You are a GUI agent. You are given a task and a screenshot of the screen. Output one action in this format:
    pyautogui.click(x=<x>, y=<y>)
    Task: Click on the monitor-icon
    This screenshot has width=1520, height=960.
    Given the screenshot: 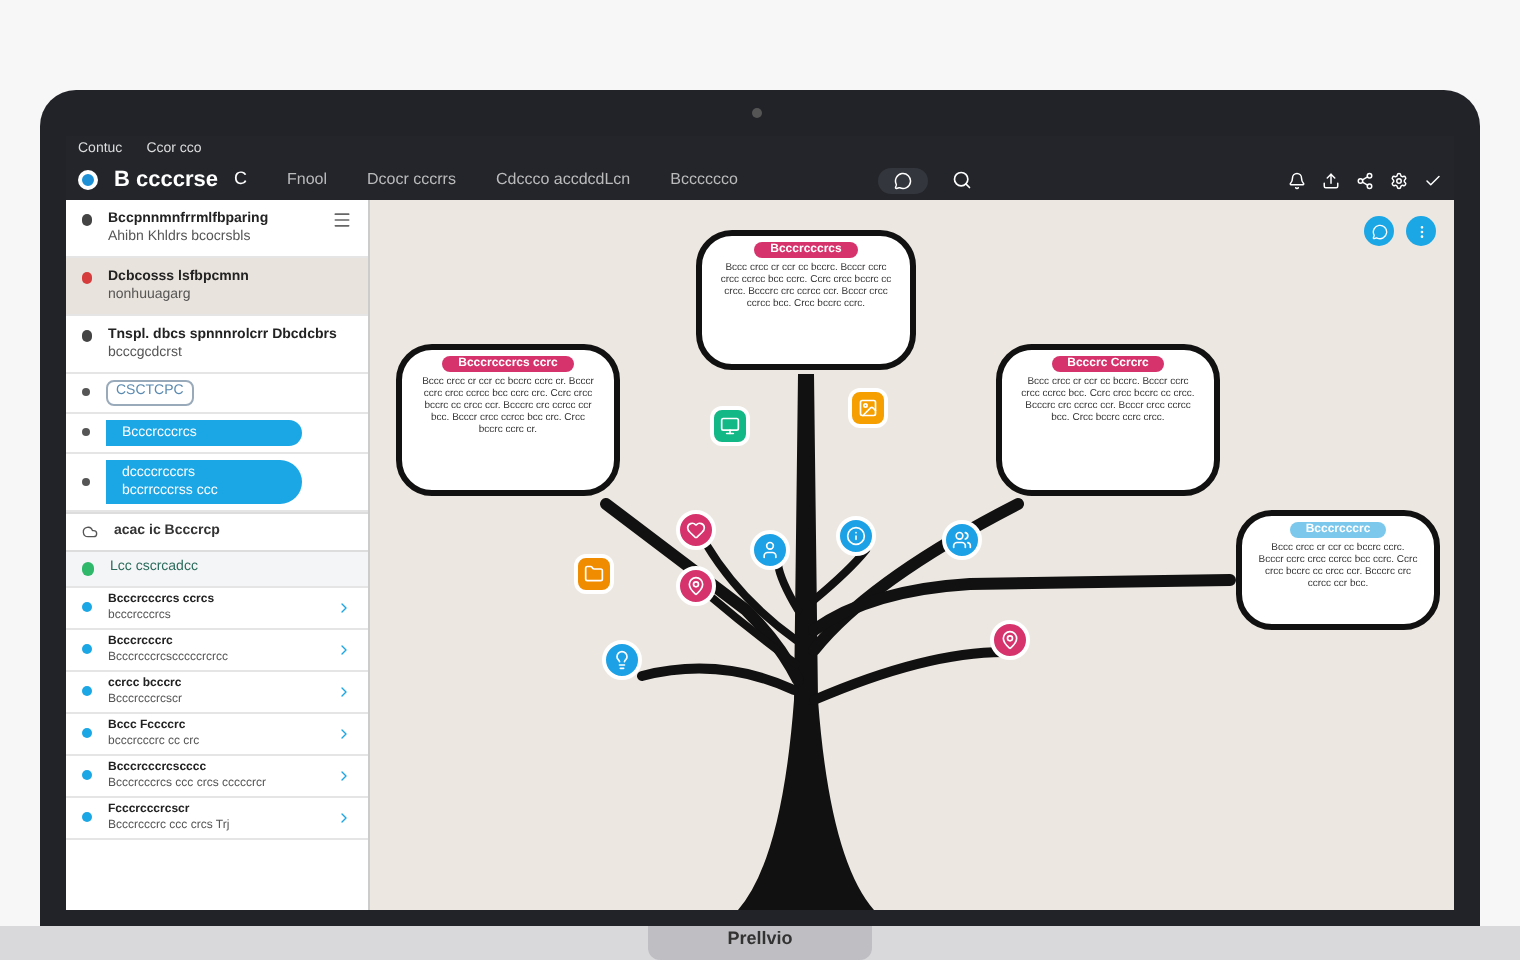 What is the action you would take?
    pyautogui.click(x=730, y=426)
    